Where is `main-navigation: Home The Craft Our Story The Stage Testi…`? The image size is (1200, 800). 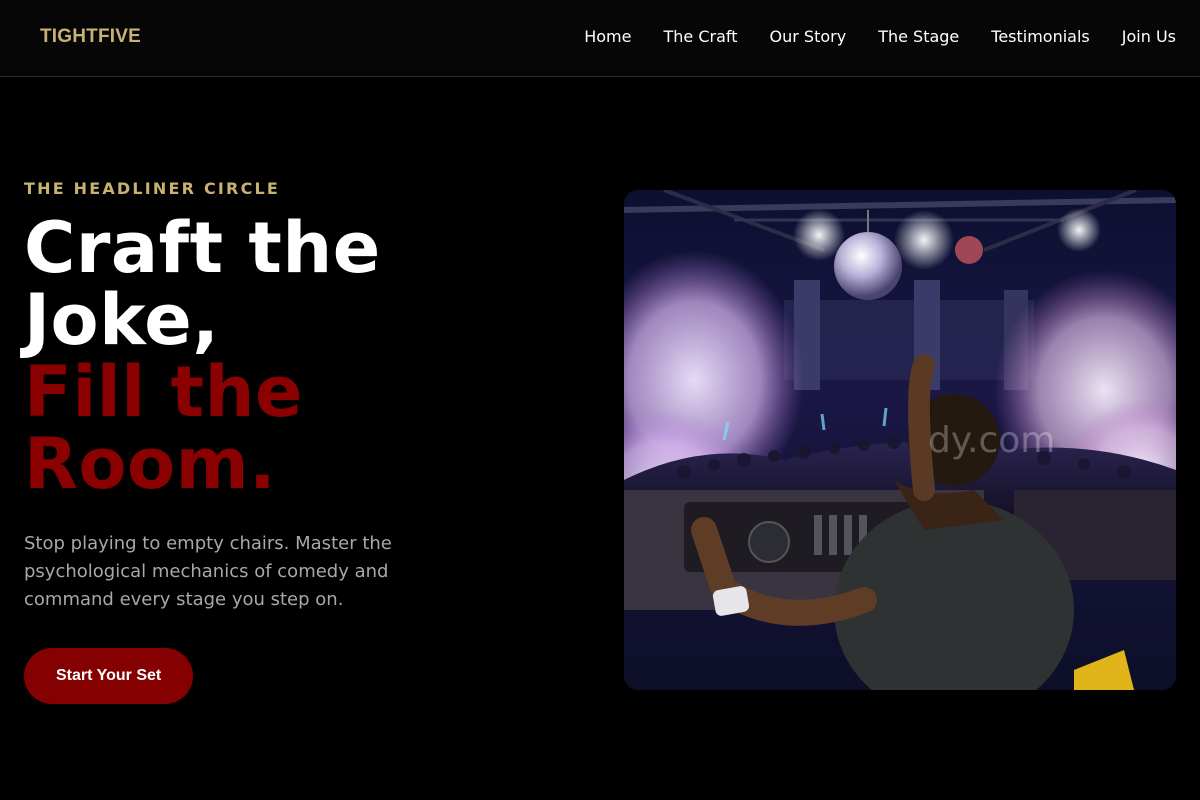 main-navigation: Home The Craft Our Story The Stage Testi… is located at coordinates (880, 37).